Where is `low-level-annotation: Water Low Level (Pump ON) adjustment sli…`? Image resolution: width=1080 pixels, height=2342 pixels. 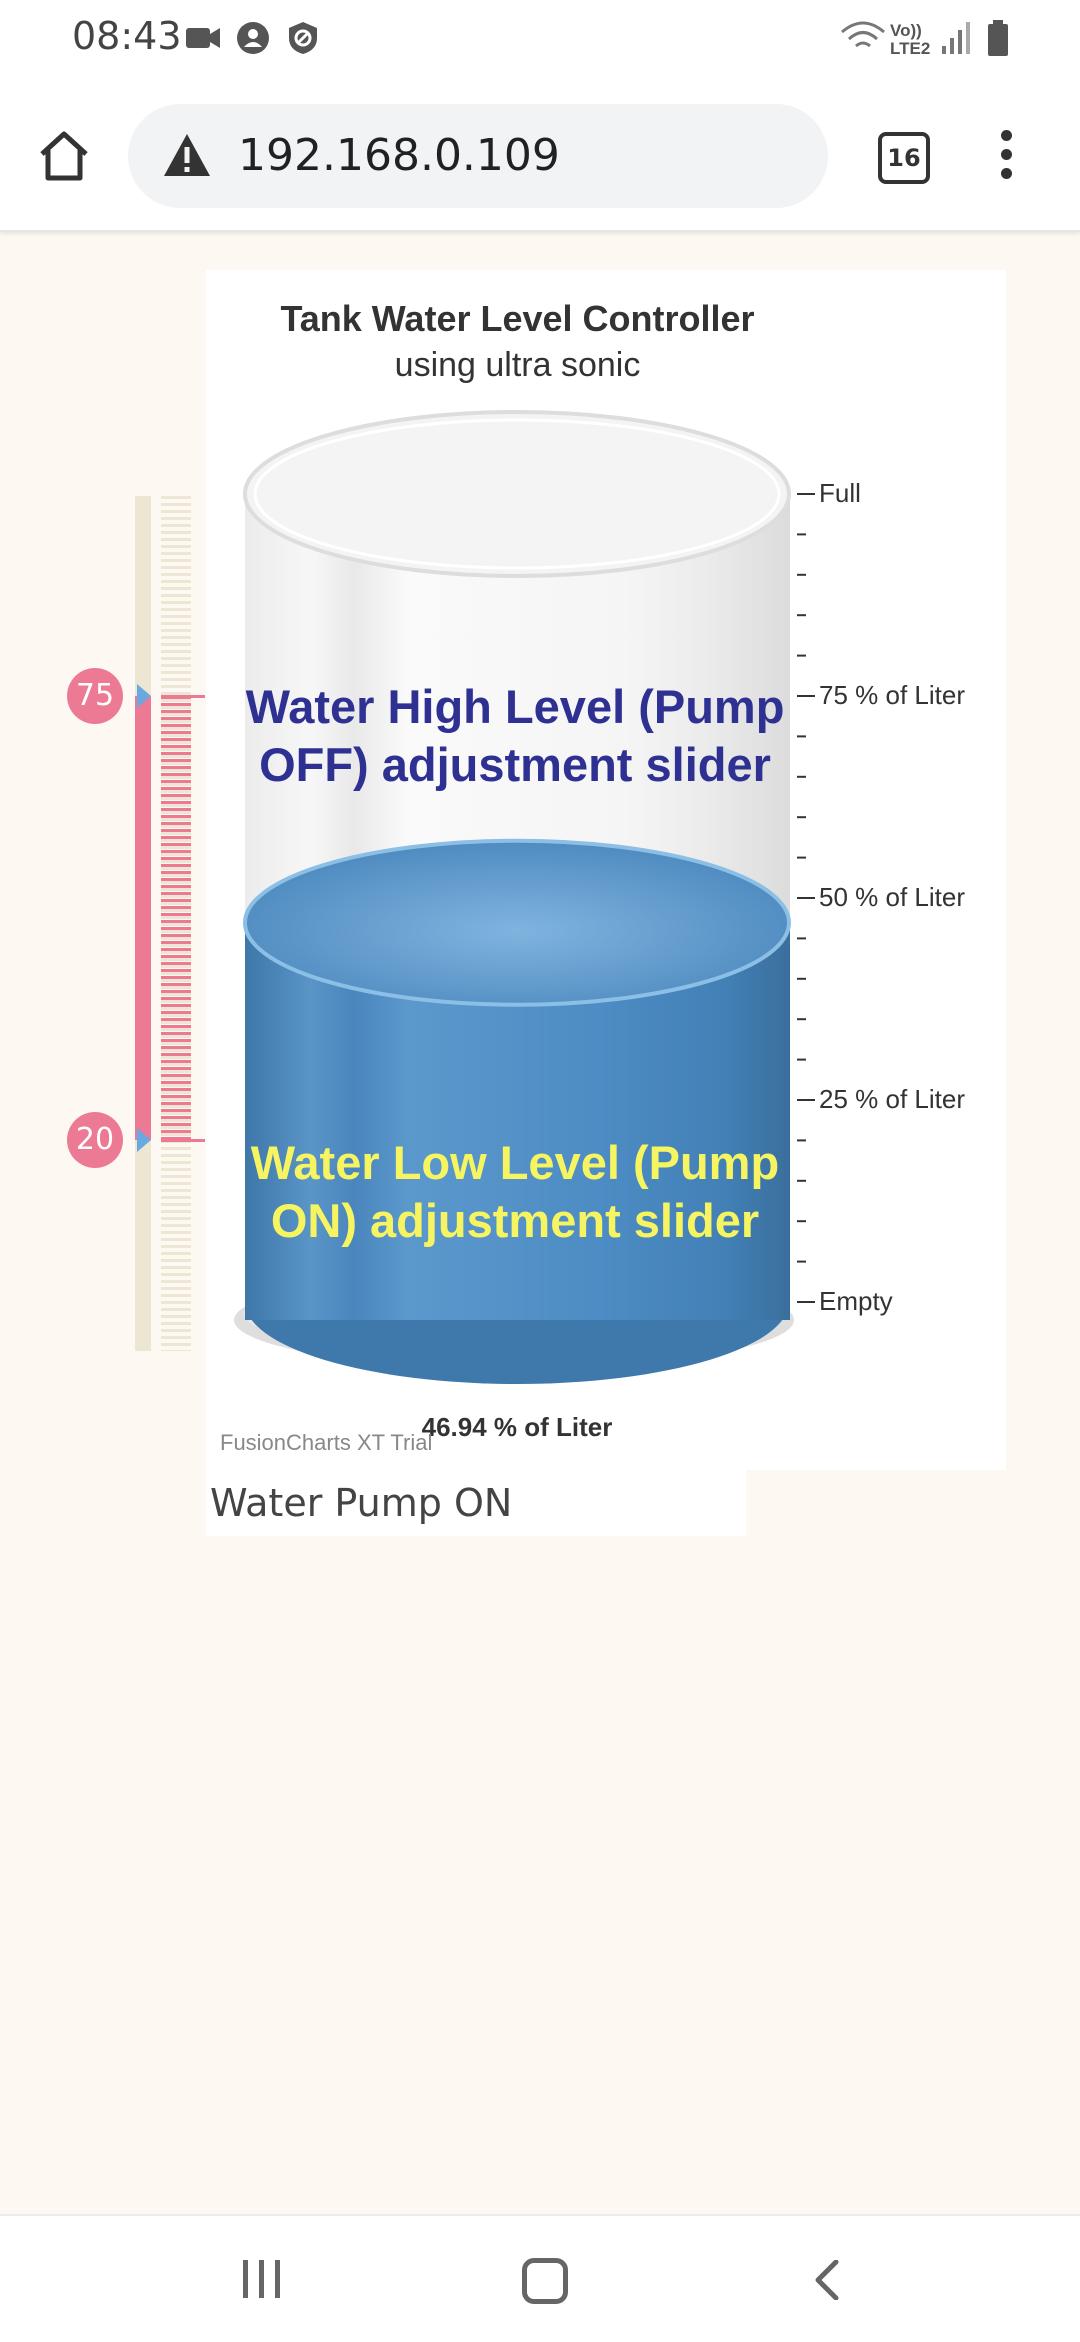 low-level-annotation: Water Low Level (Pump ON) adjustment sli… is located at coordinates (515, 1191).